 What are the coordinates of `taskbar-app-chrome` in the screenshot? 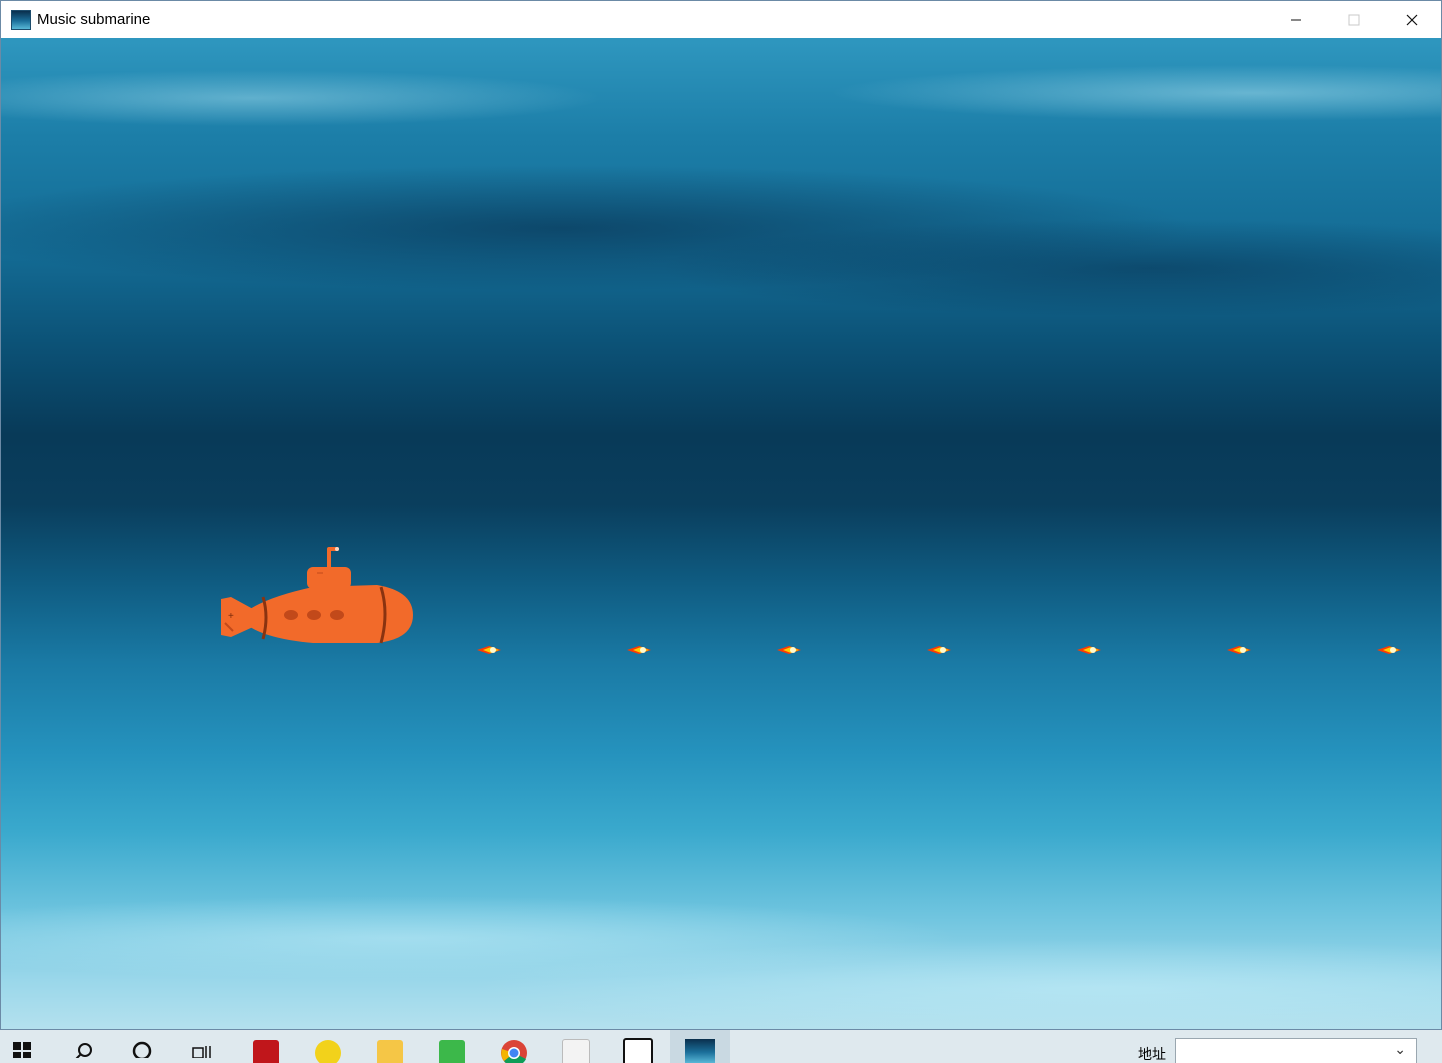 It's located at (514, 1046).